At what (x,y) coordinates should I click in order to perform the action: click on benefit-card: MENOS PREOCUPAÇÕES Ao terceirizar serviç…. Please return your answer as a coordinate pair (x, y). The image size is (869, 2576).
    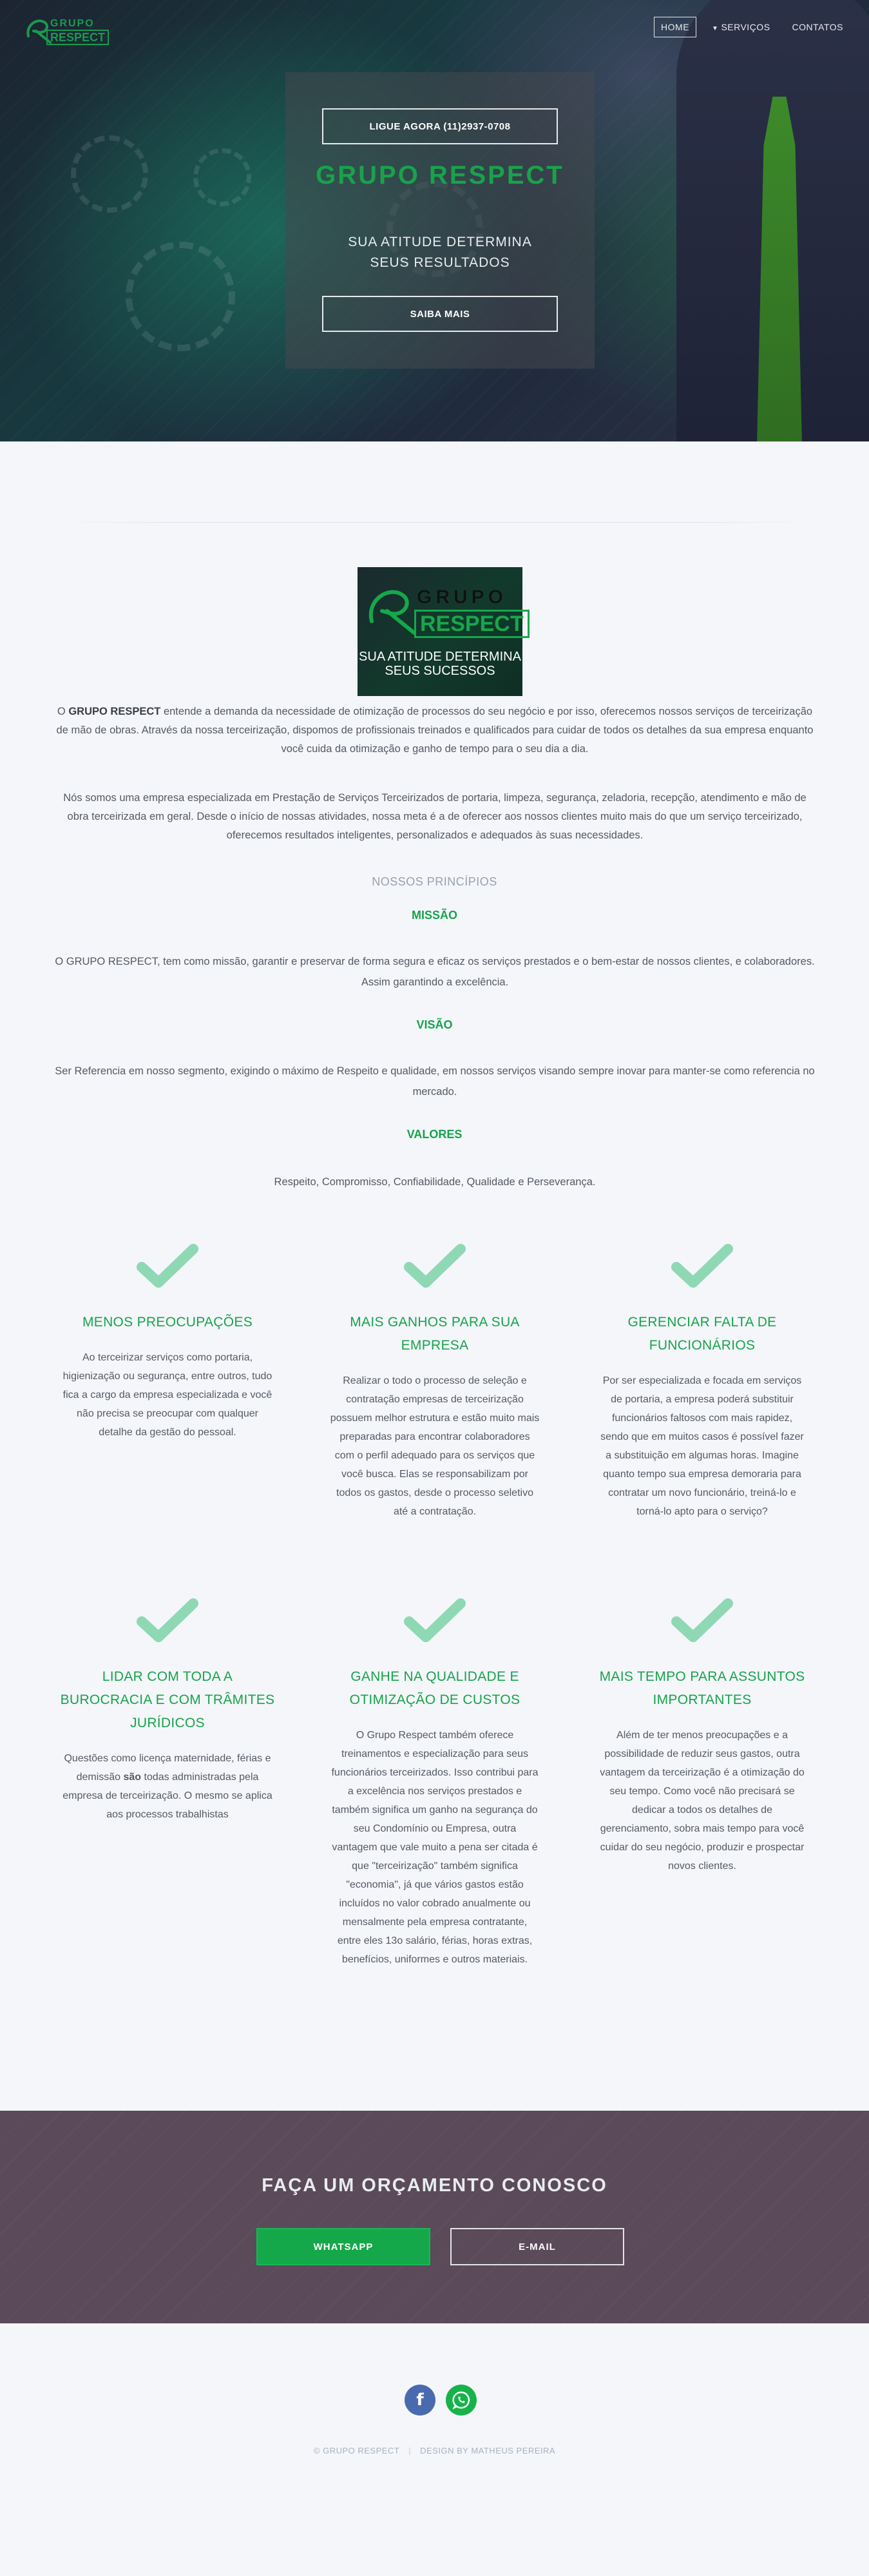
    Looking at the image, I should click on (167, 1343).